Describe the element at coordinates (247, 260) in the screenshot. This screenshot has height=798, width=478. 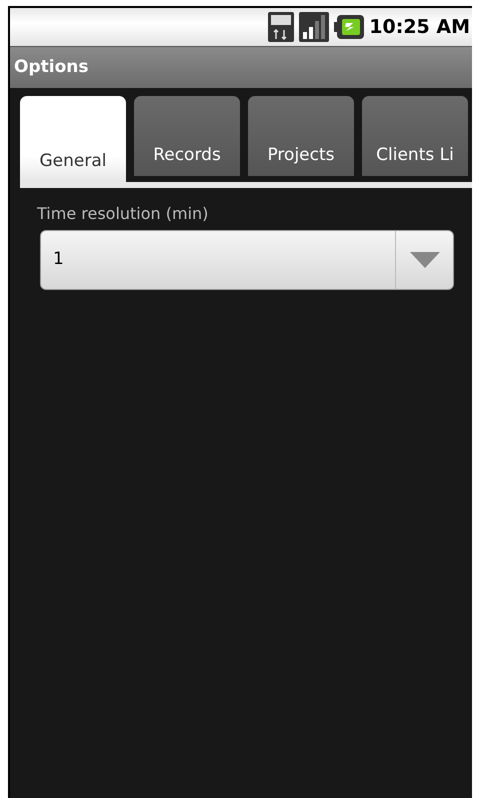
I see `dropdown: 1` at that location.